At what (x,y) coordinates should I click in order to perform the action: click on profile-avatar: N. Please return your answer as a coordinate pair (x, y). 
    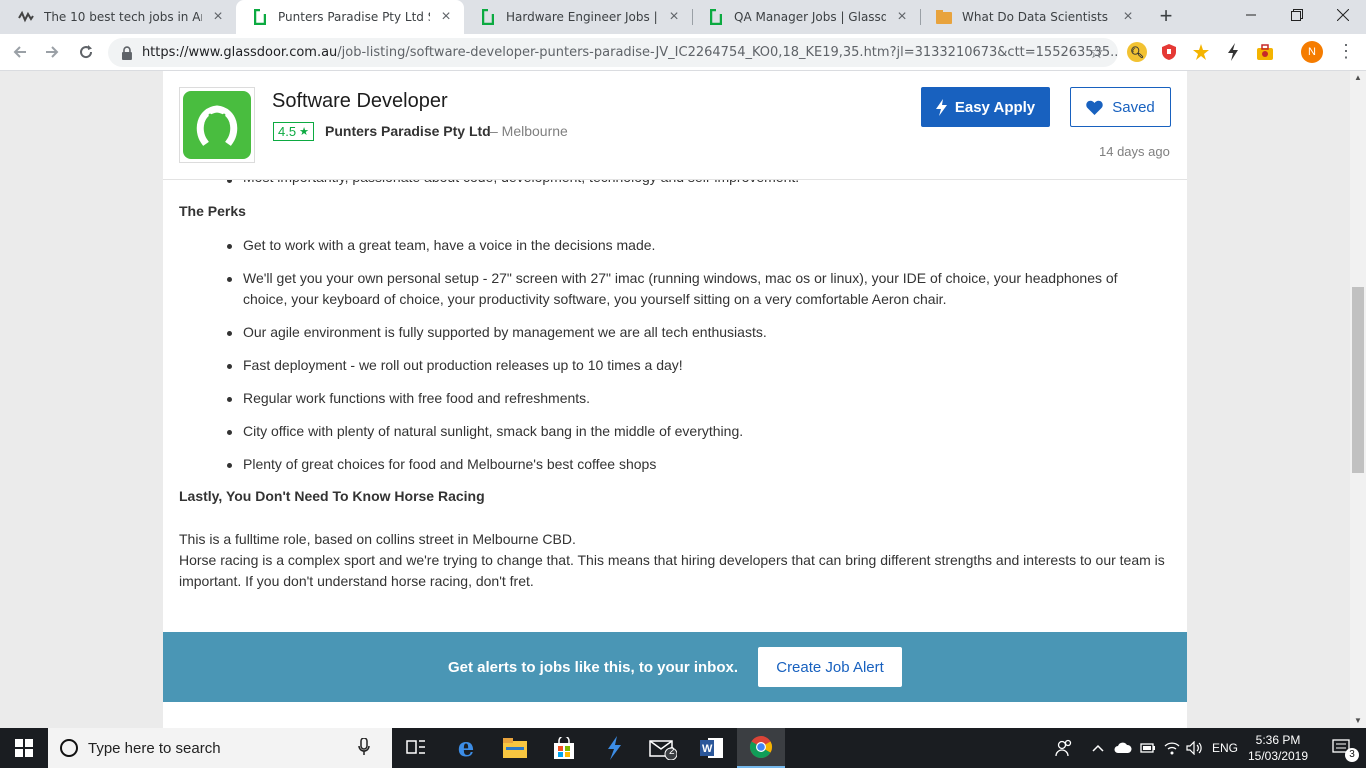
    Looking at the image, I should click on (1312, 52).